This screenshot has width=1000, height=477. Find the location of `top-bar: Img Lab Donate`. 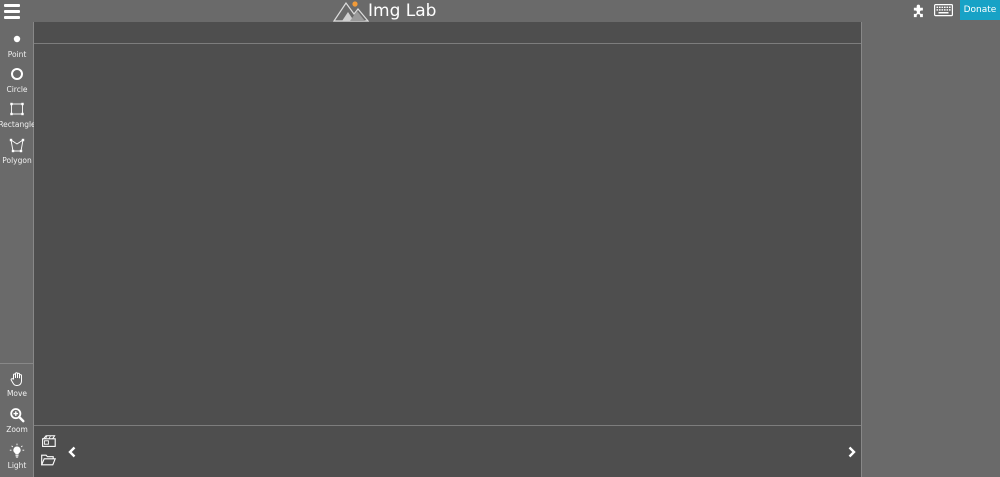

top-bar: Img Lab Donate is located at coordinates (500, 11).